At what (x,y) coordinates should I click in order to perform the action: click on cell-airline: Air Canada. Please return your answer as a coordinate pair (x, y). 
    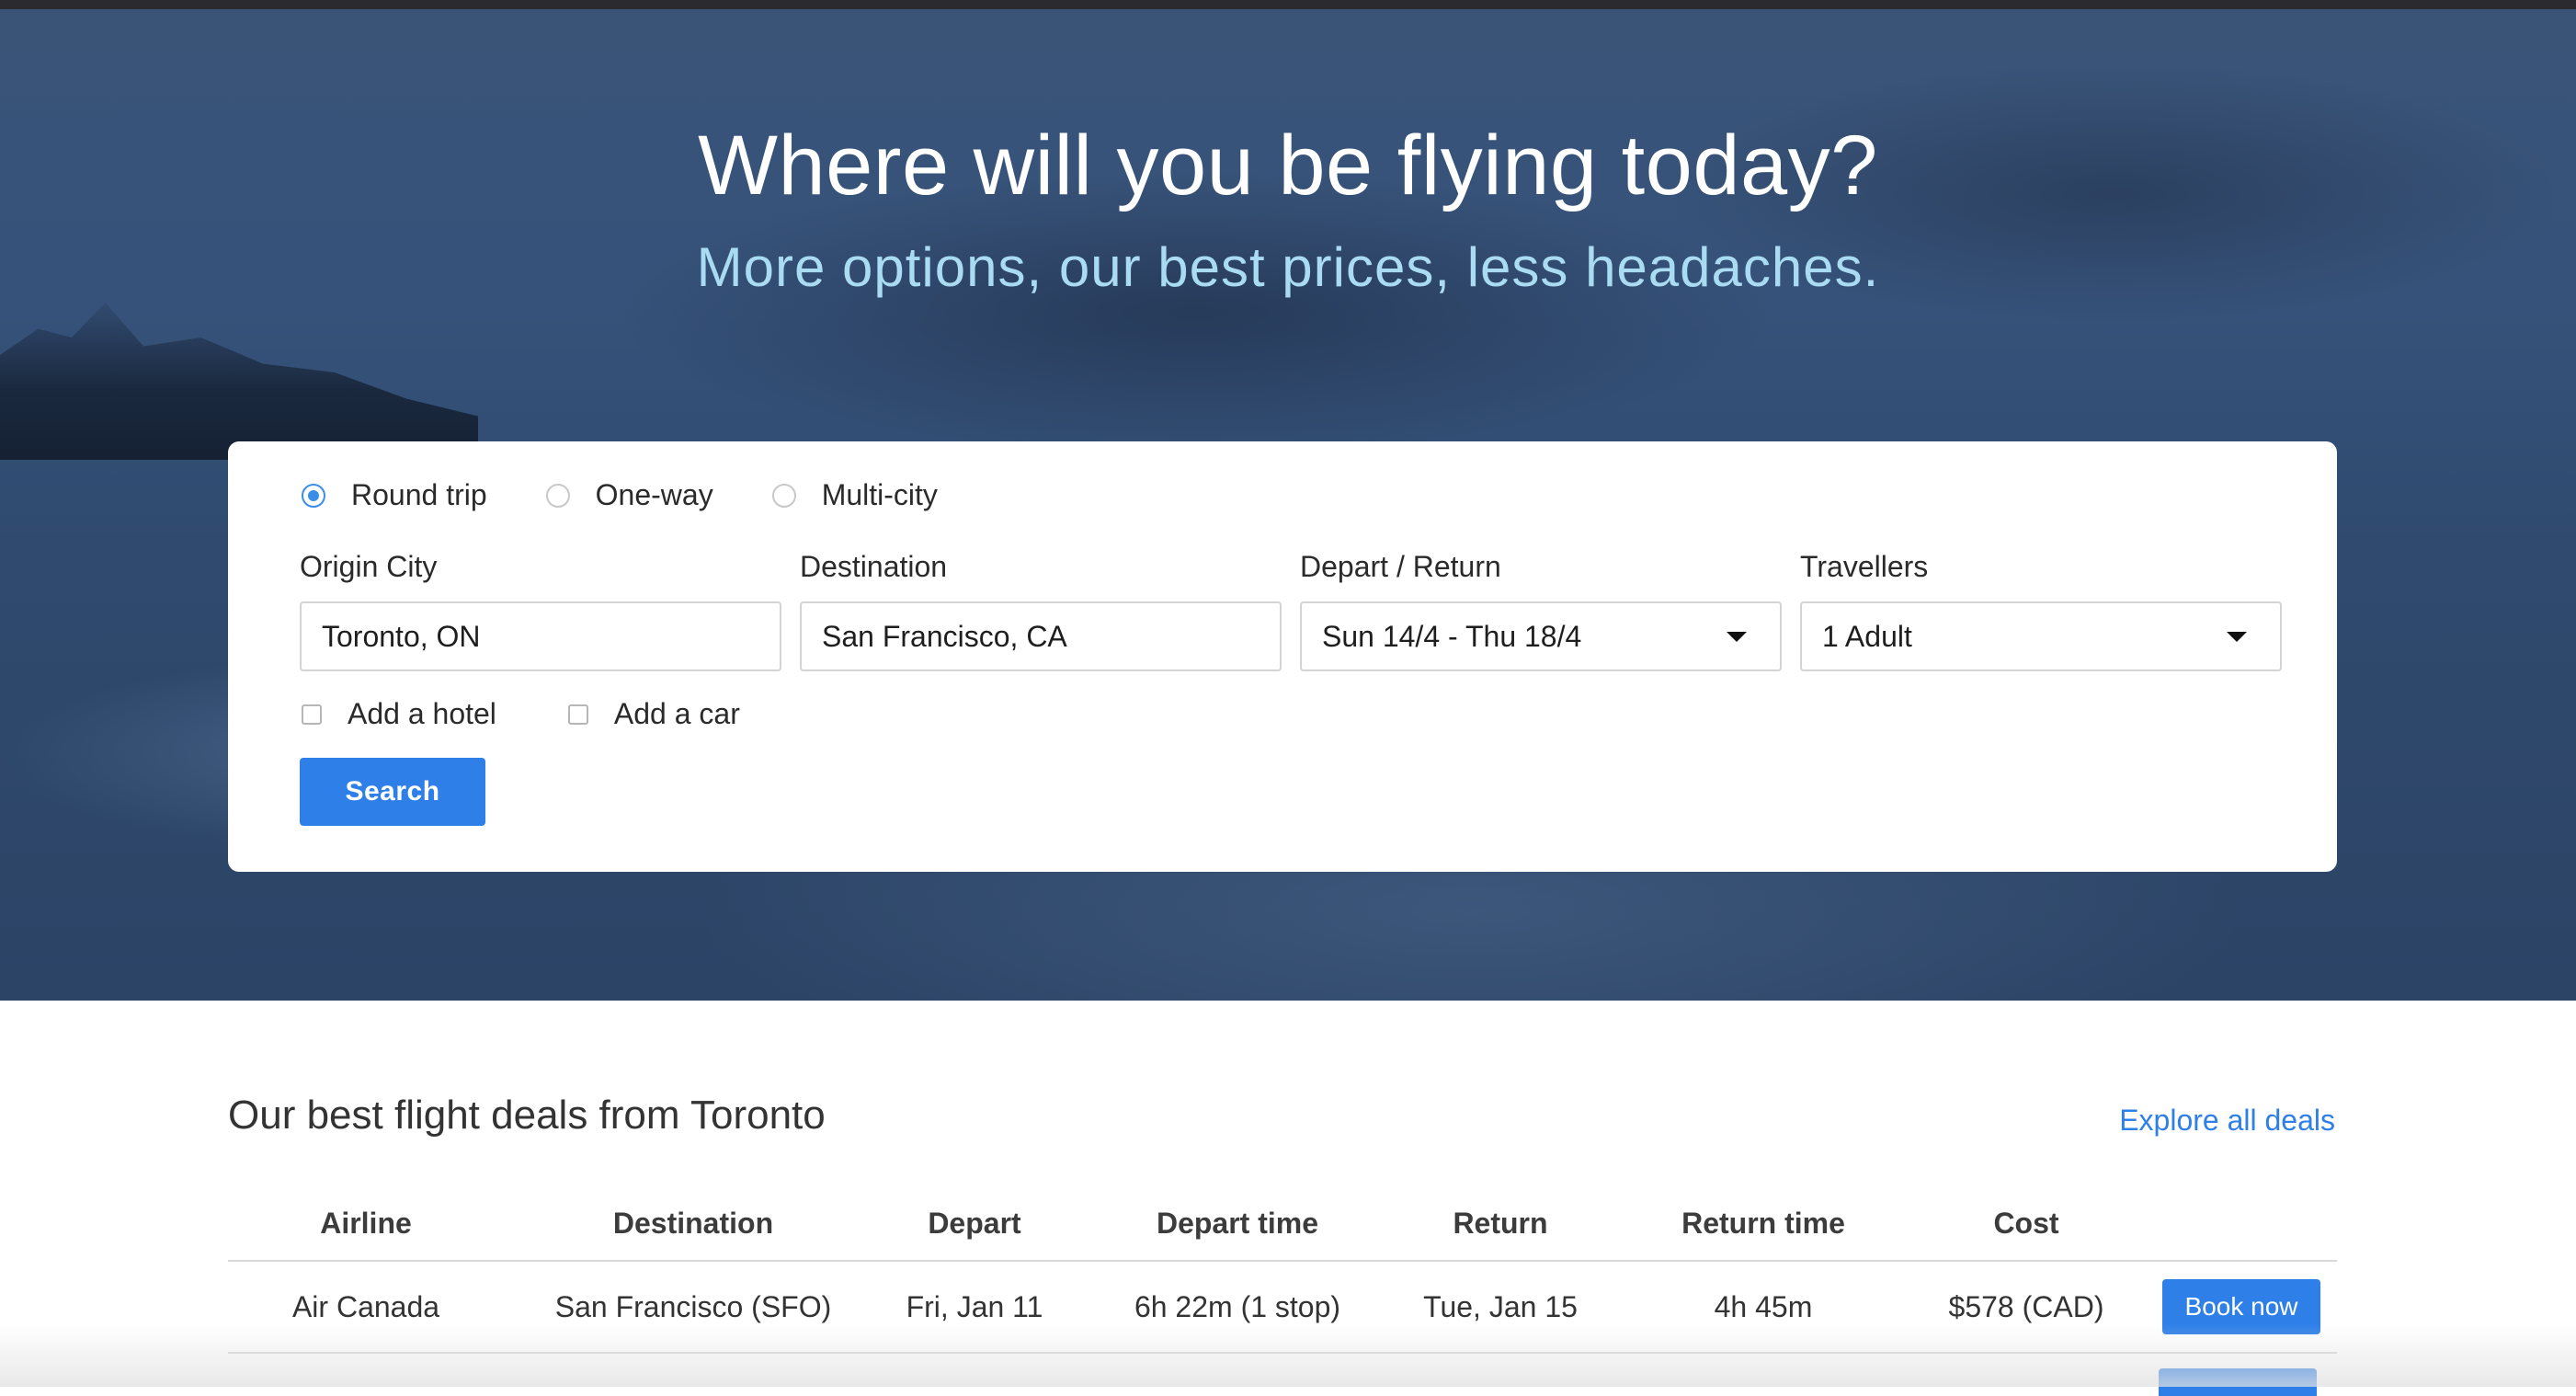
    Looking at the image, I should click on (365, 1306).